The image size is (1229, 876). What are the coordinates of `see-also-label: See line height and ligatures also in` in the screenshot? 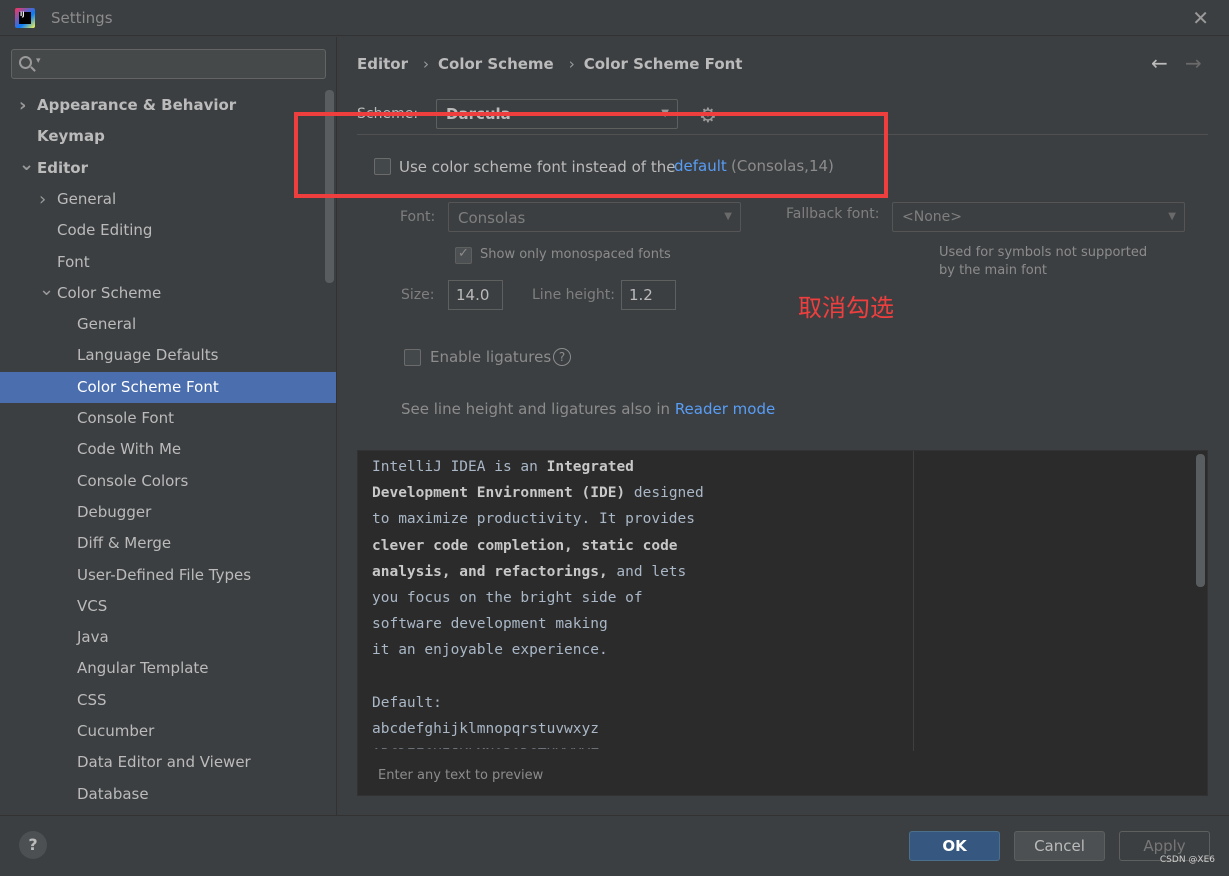 It's located at (538, 409).